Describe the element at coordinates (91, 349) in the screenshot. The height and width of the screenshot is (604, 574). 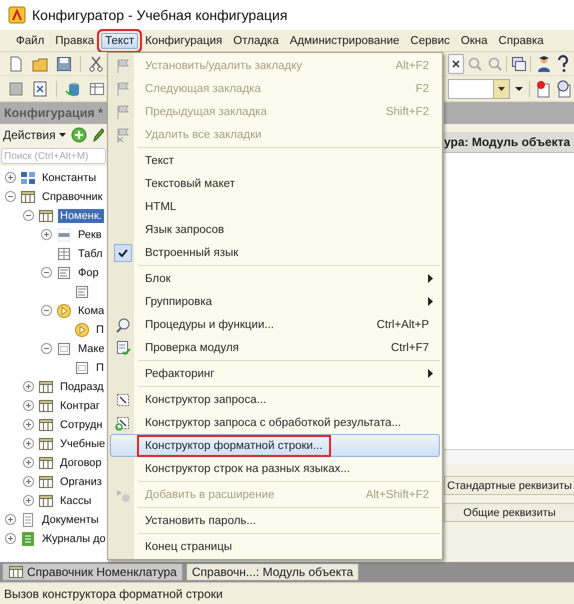
I see `tree-item: Маке` at that location.